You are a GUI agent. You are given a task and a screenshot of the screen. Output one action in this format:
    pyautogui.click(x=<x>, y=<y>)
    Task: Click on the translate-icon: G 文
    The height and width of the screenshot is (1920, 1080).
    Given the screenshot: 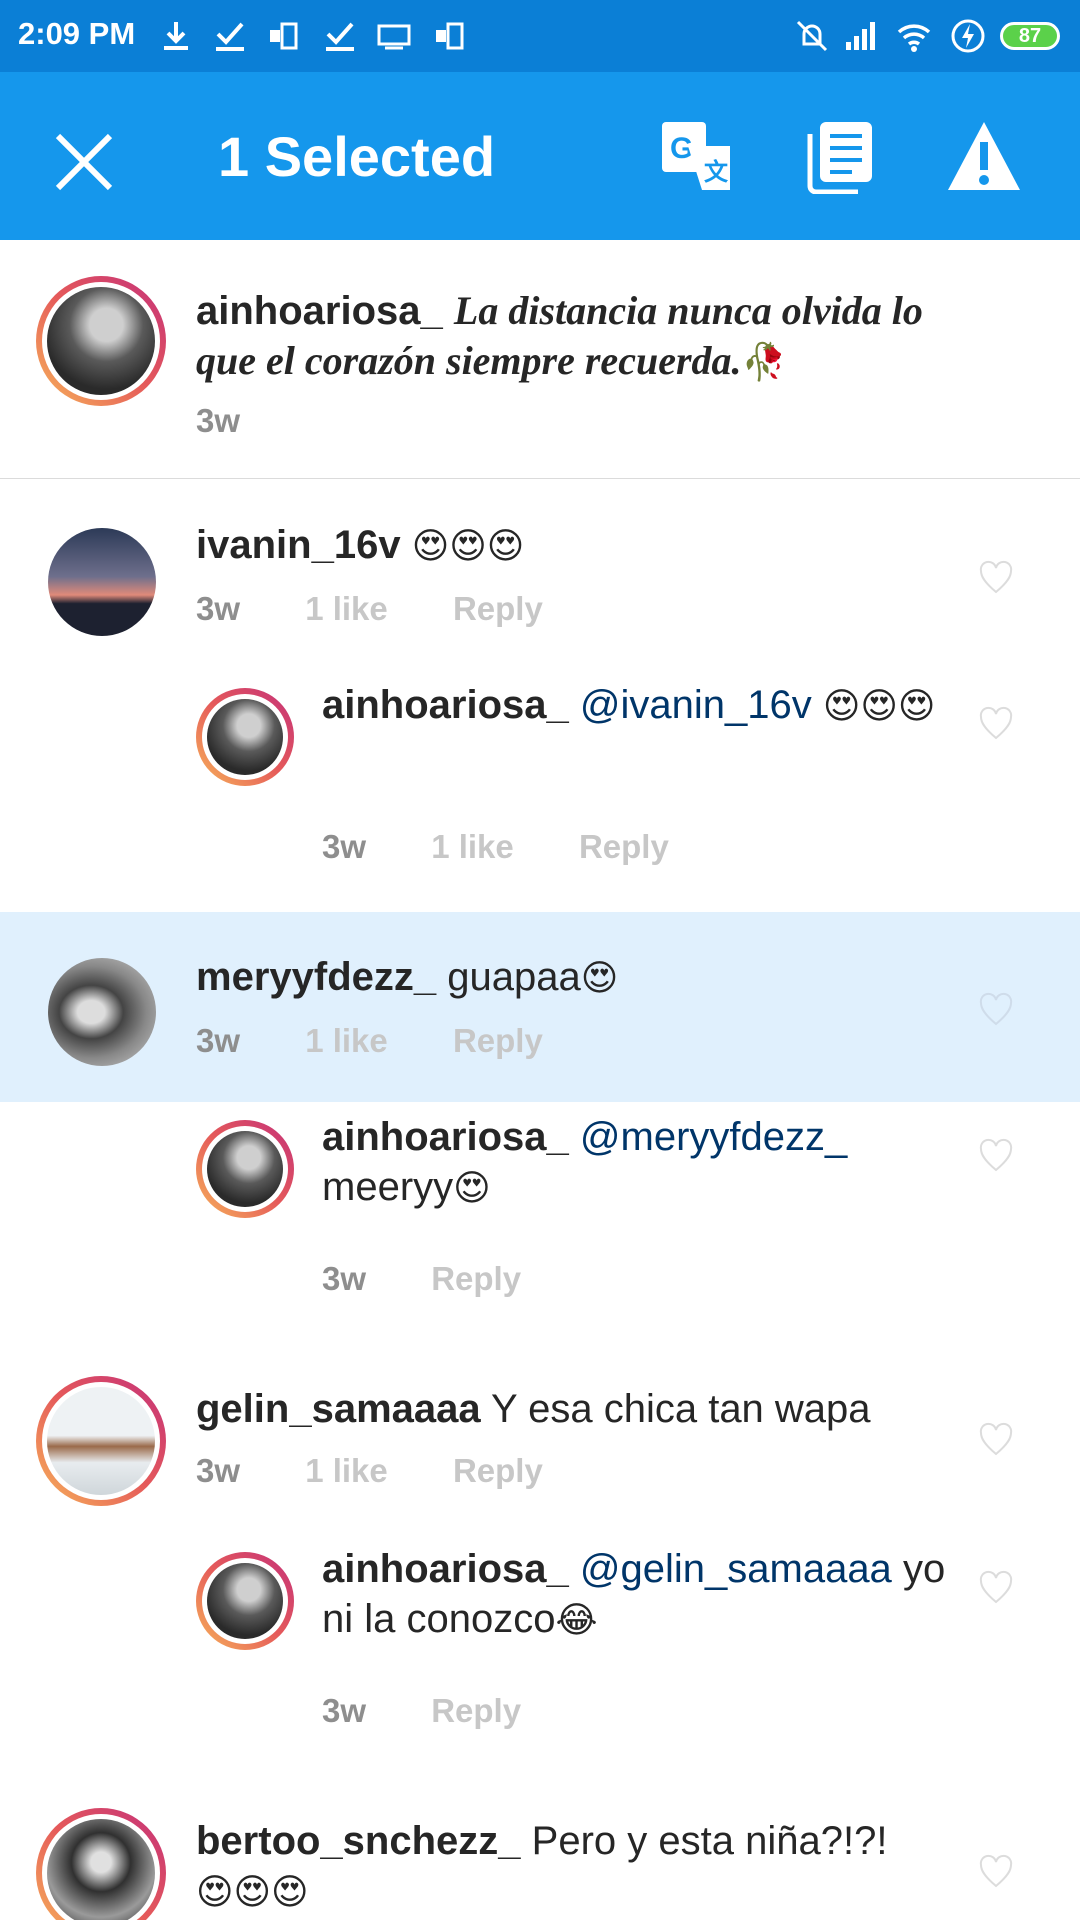 What is the action you would take?
    pyautogui.click(x=697, y=157)
    